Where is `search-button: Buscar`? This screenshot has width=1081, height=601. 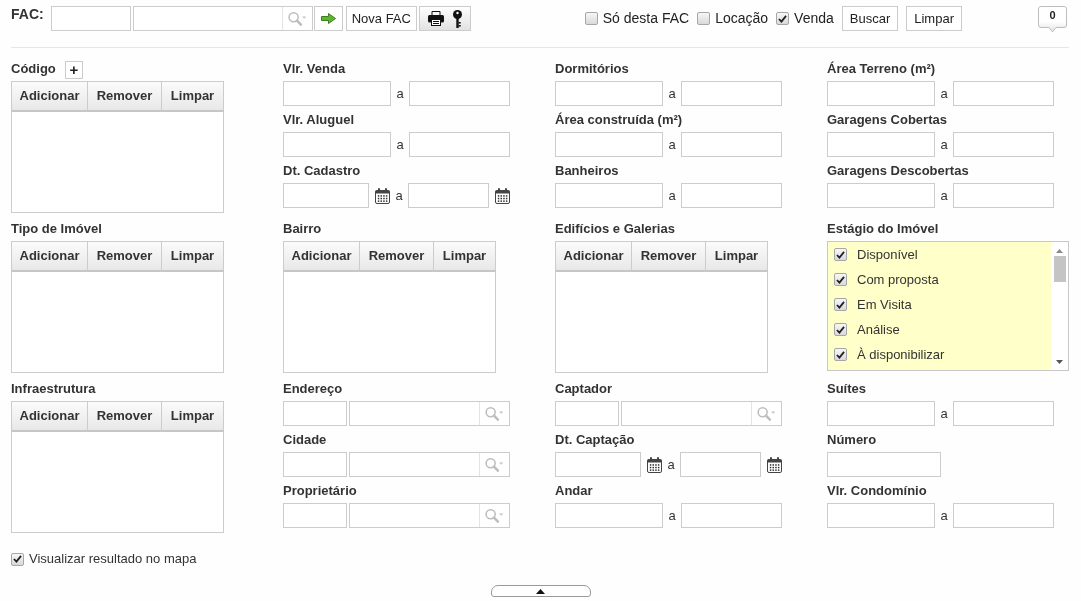
search-button: Buscar is located at coordinates (870, 18).